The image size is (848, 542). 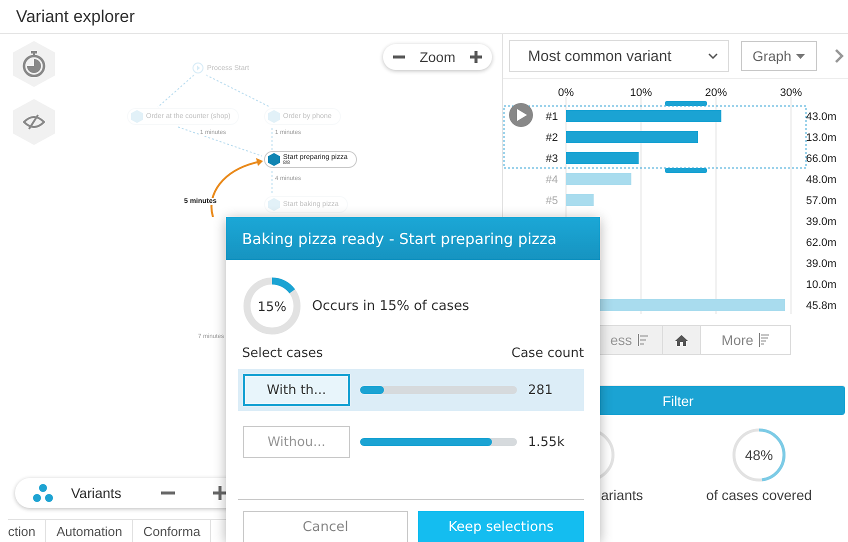 What do you see at coordinates (198, 68) in the screenshot?
I see `play-icon` at bounding box center [198, 68].